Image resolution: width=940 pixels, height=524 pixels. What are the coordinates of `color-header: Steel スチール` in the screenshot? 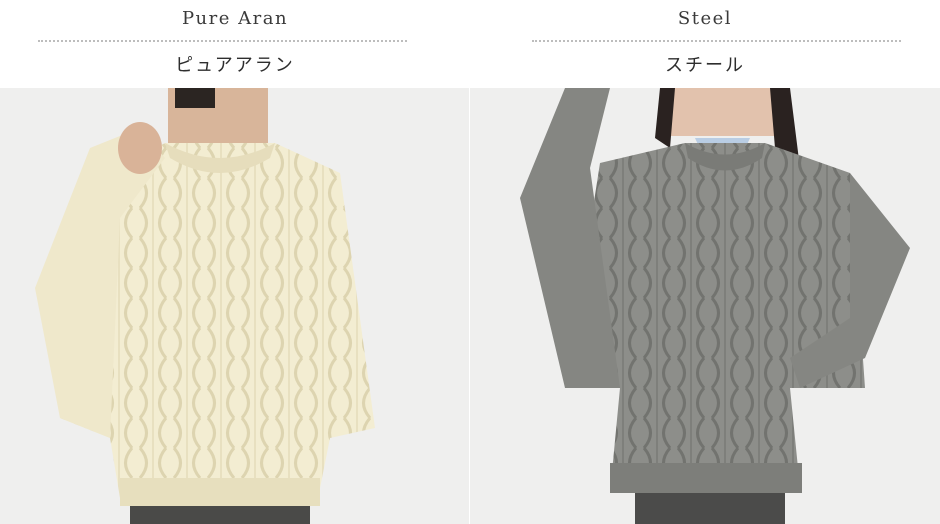 It's located at (705, 44).